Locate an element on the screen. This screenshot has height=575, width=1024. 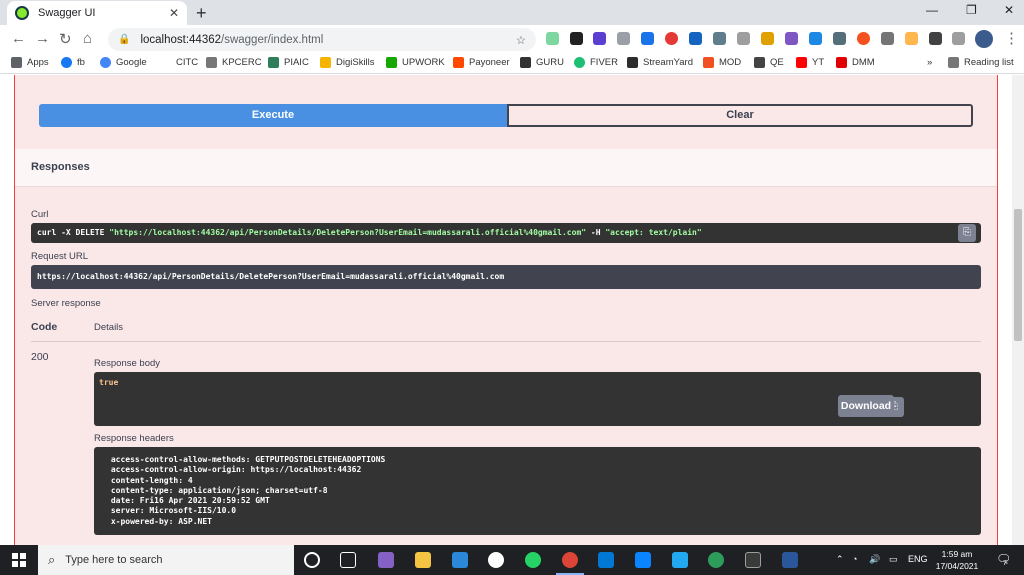
system-clock: 1:59 am 17/04/2021 is located at coordinates (957, 560).